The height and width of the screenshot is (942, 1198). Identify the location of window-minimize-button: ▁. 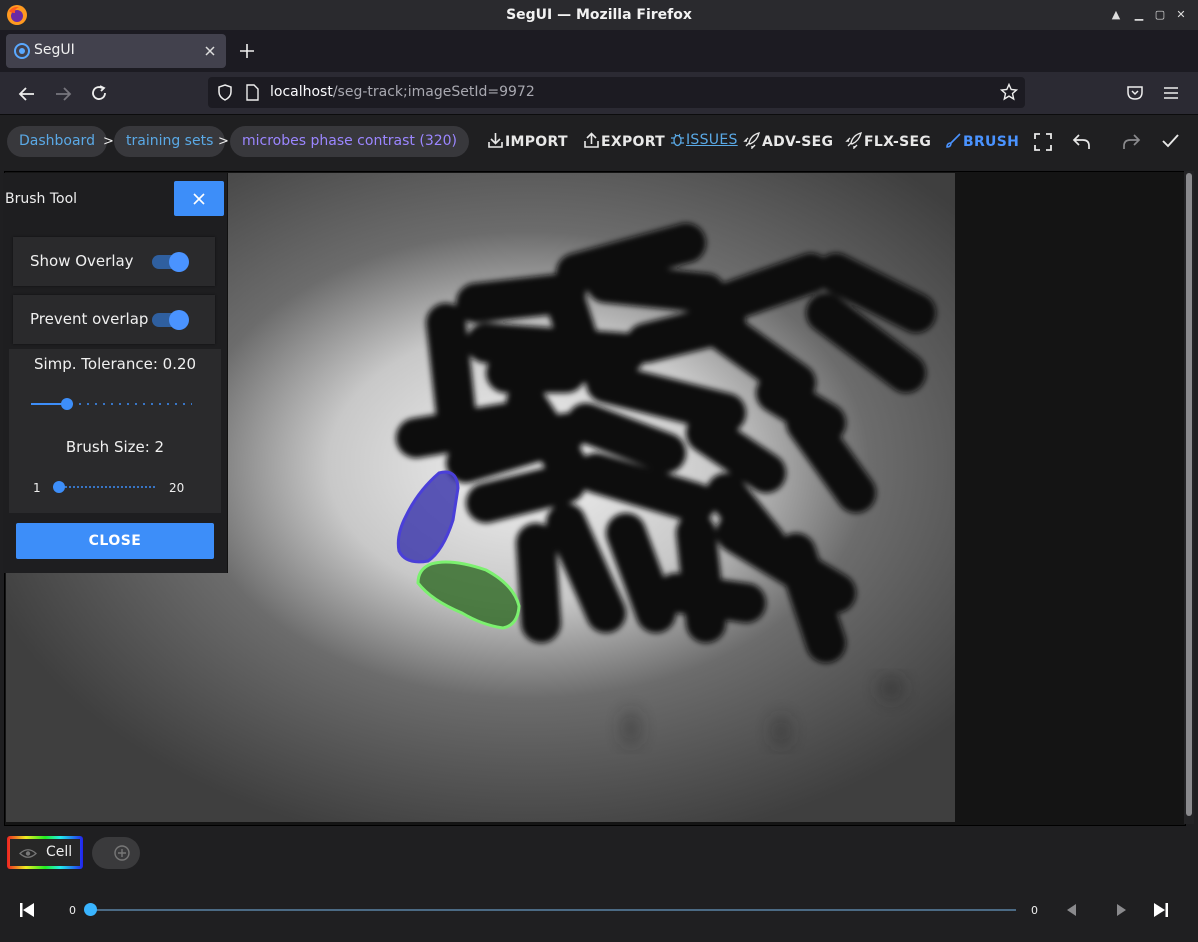
(1139, 15).